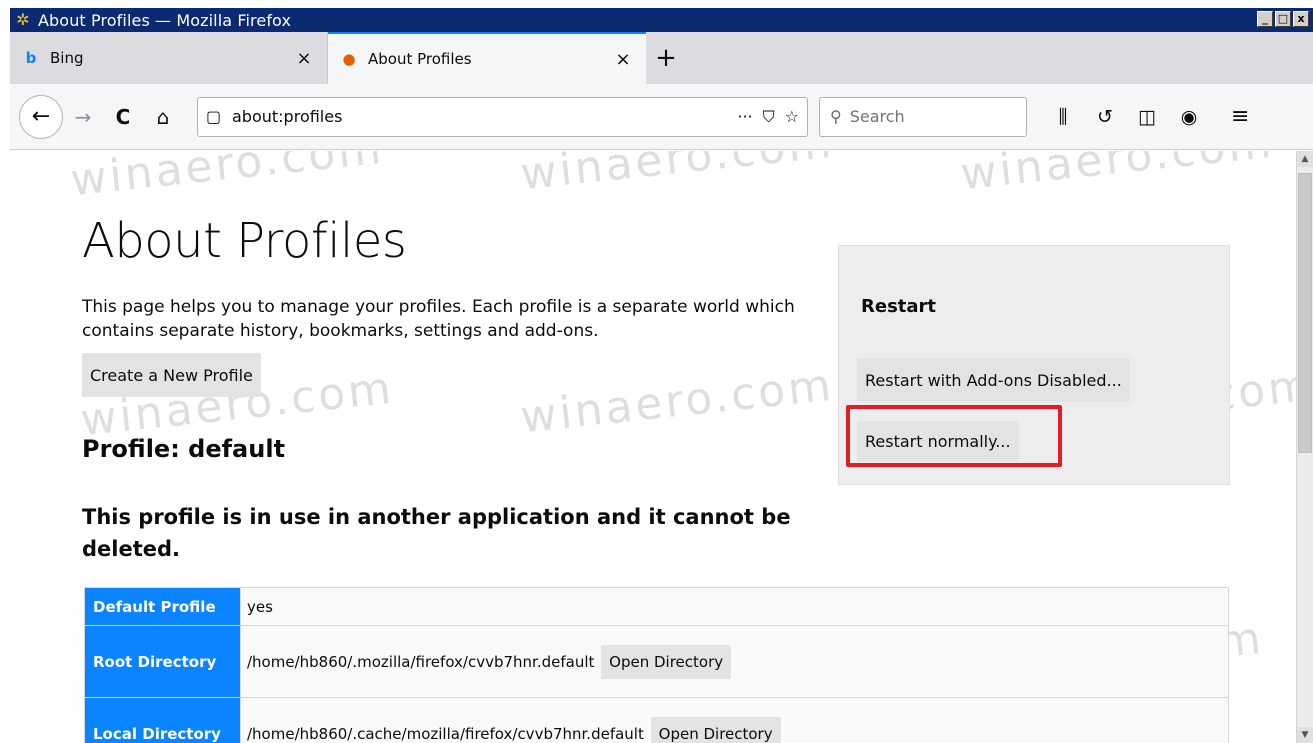 The width and height of the screenshot is (1313, 743). I want to click on page-title: About Profiles, so click(244, 241).